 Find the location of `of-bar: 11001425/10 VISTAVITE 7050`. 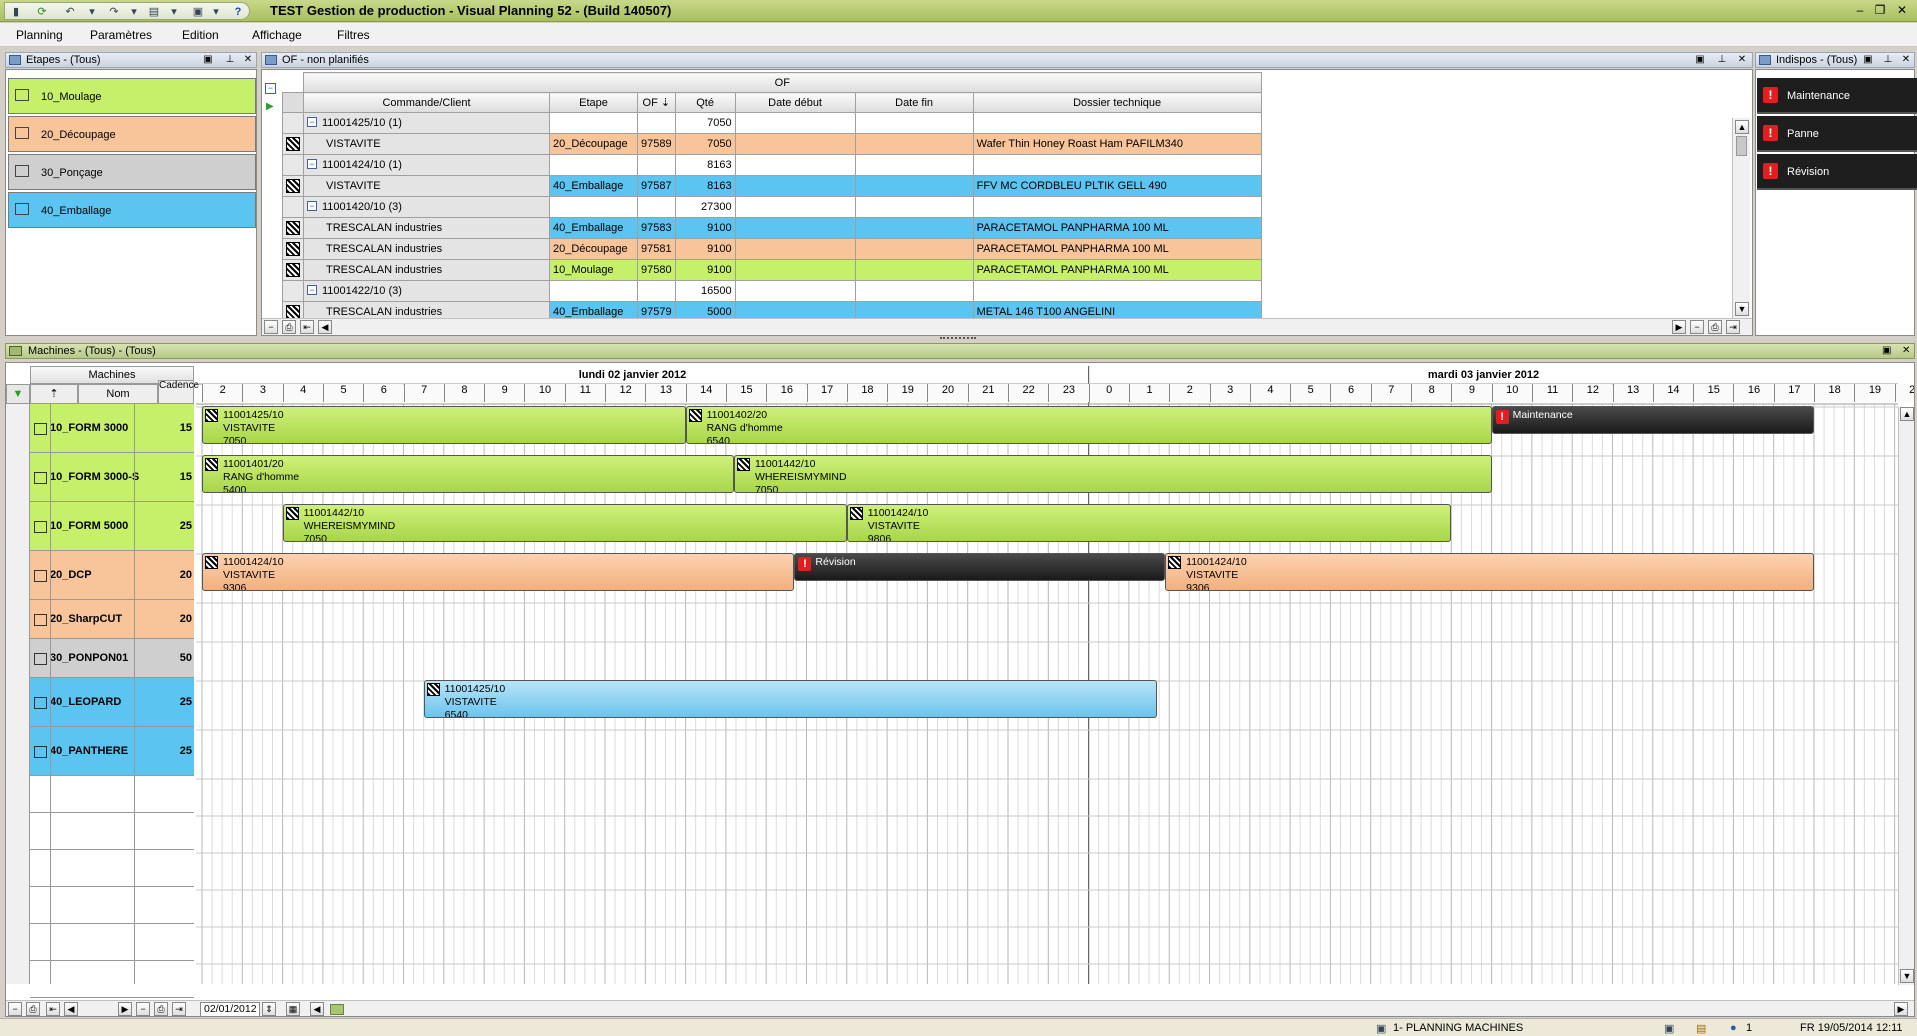

of-bar: 11001425/10 VISTAVITE 7050 is located at coordinates (444, 425).